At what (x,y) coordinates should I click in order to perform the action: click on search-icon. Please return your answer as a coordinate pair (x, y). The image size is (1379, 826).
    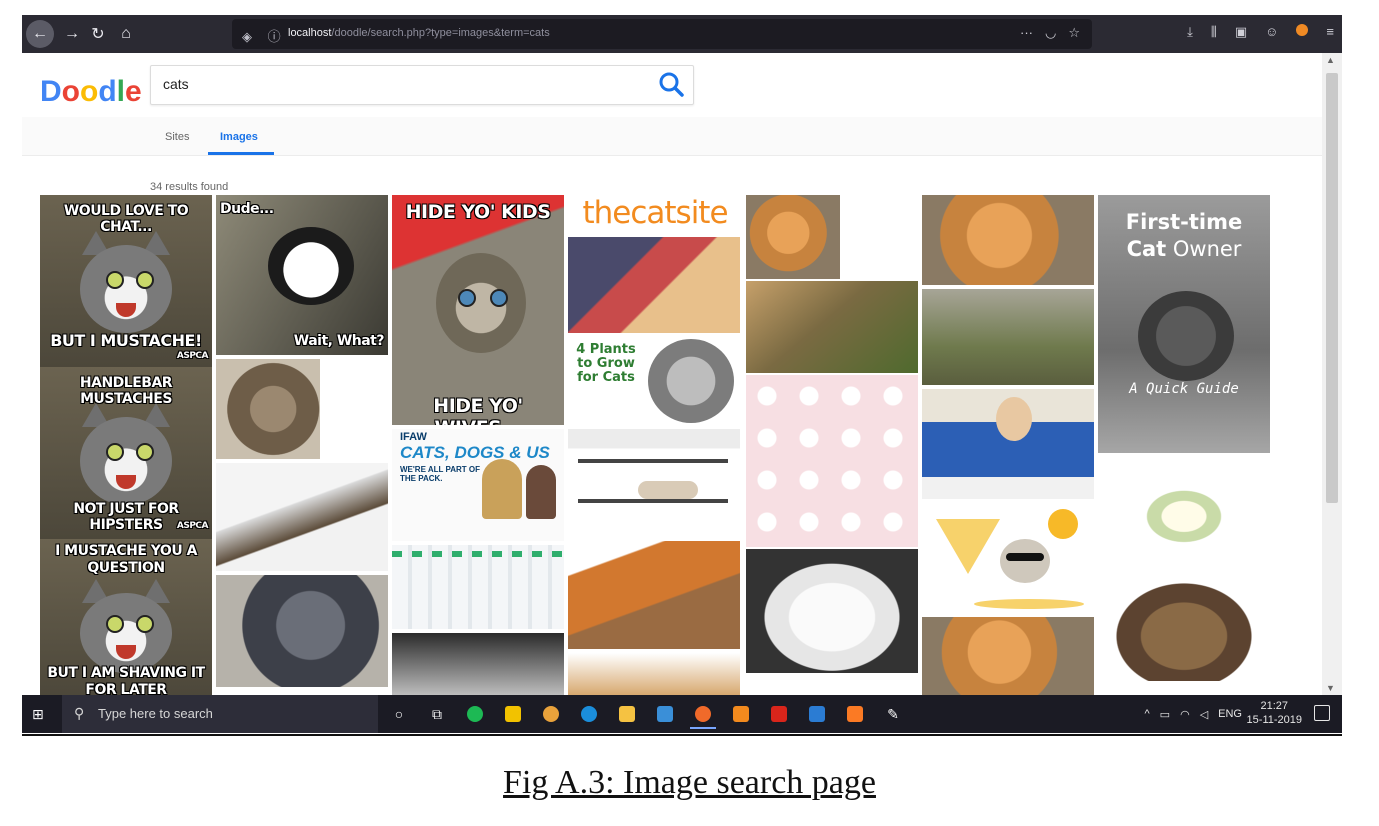
    Looking at the image, I should click on (671, 85).